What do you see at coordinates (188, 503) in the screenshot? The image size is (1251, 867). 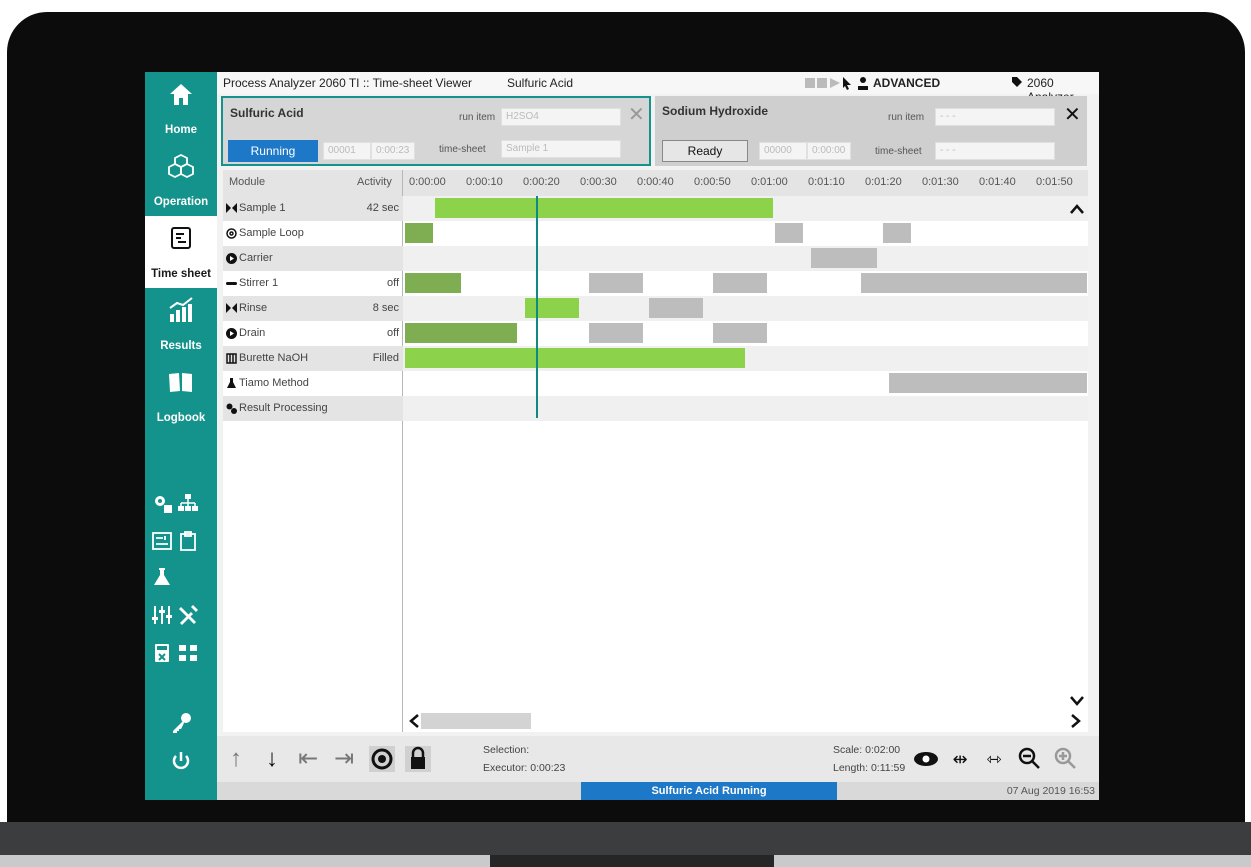 I see `network-icon` at bounding box center [188, 503].